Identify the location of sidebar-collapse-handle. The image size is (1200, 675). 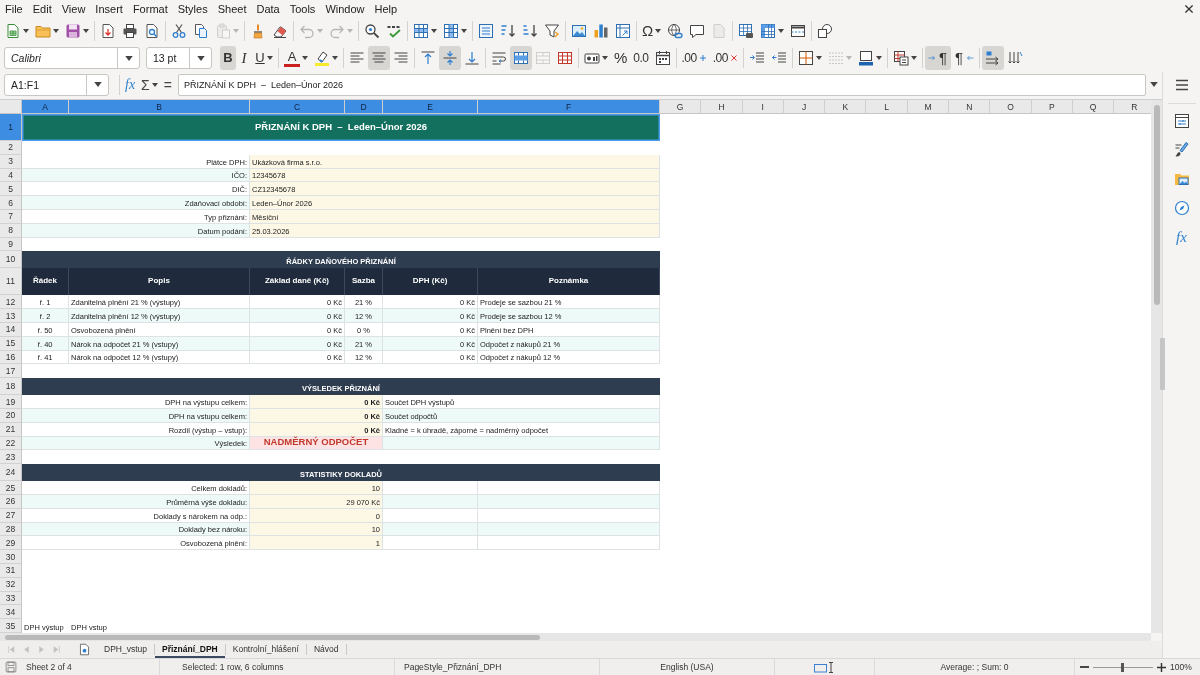
(1162, 364).